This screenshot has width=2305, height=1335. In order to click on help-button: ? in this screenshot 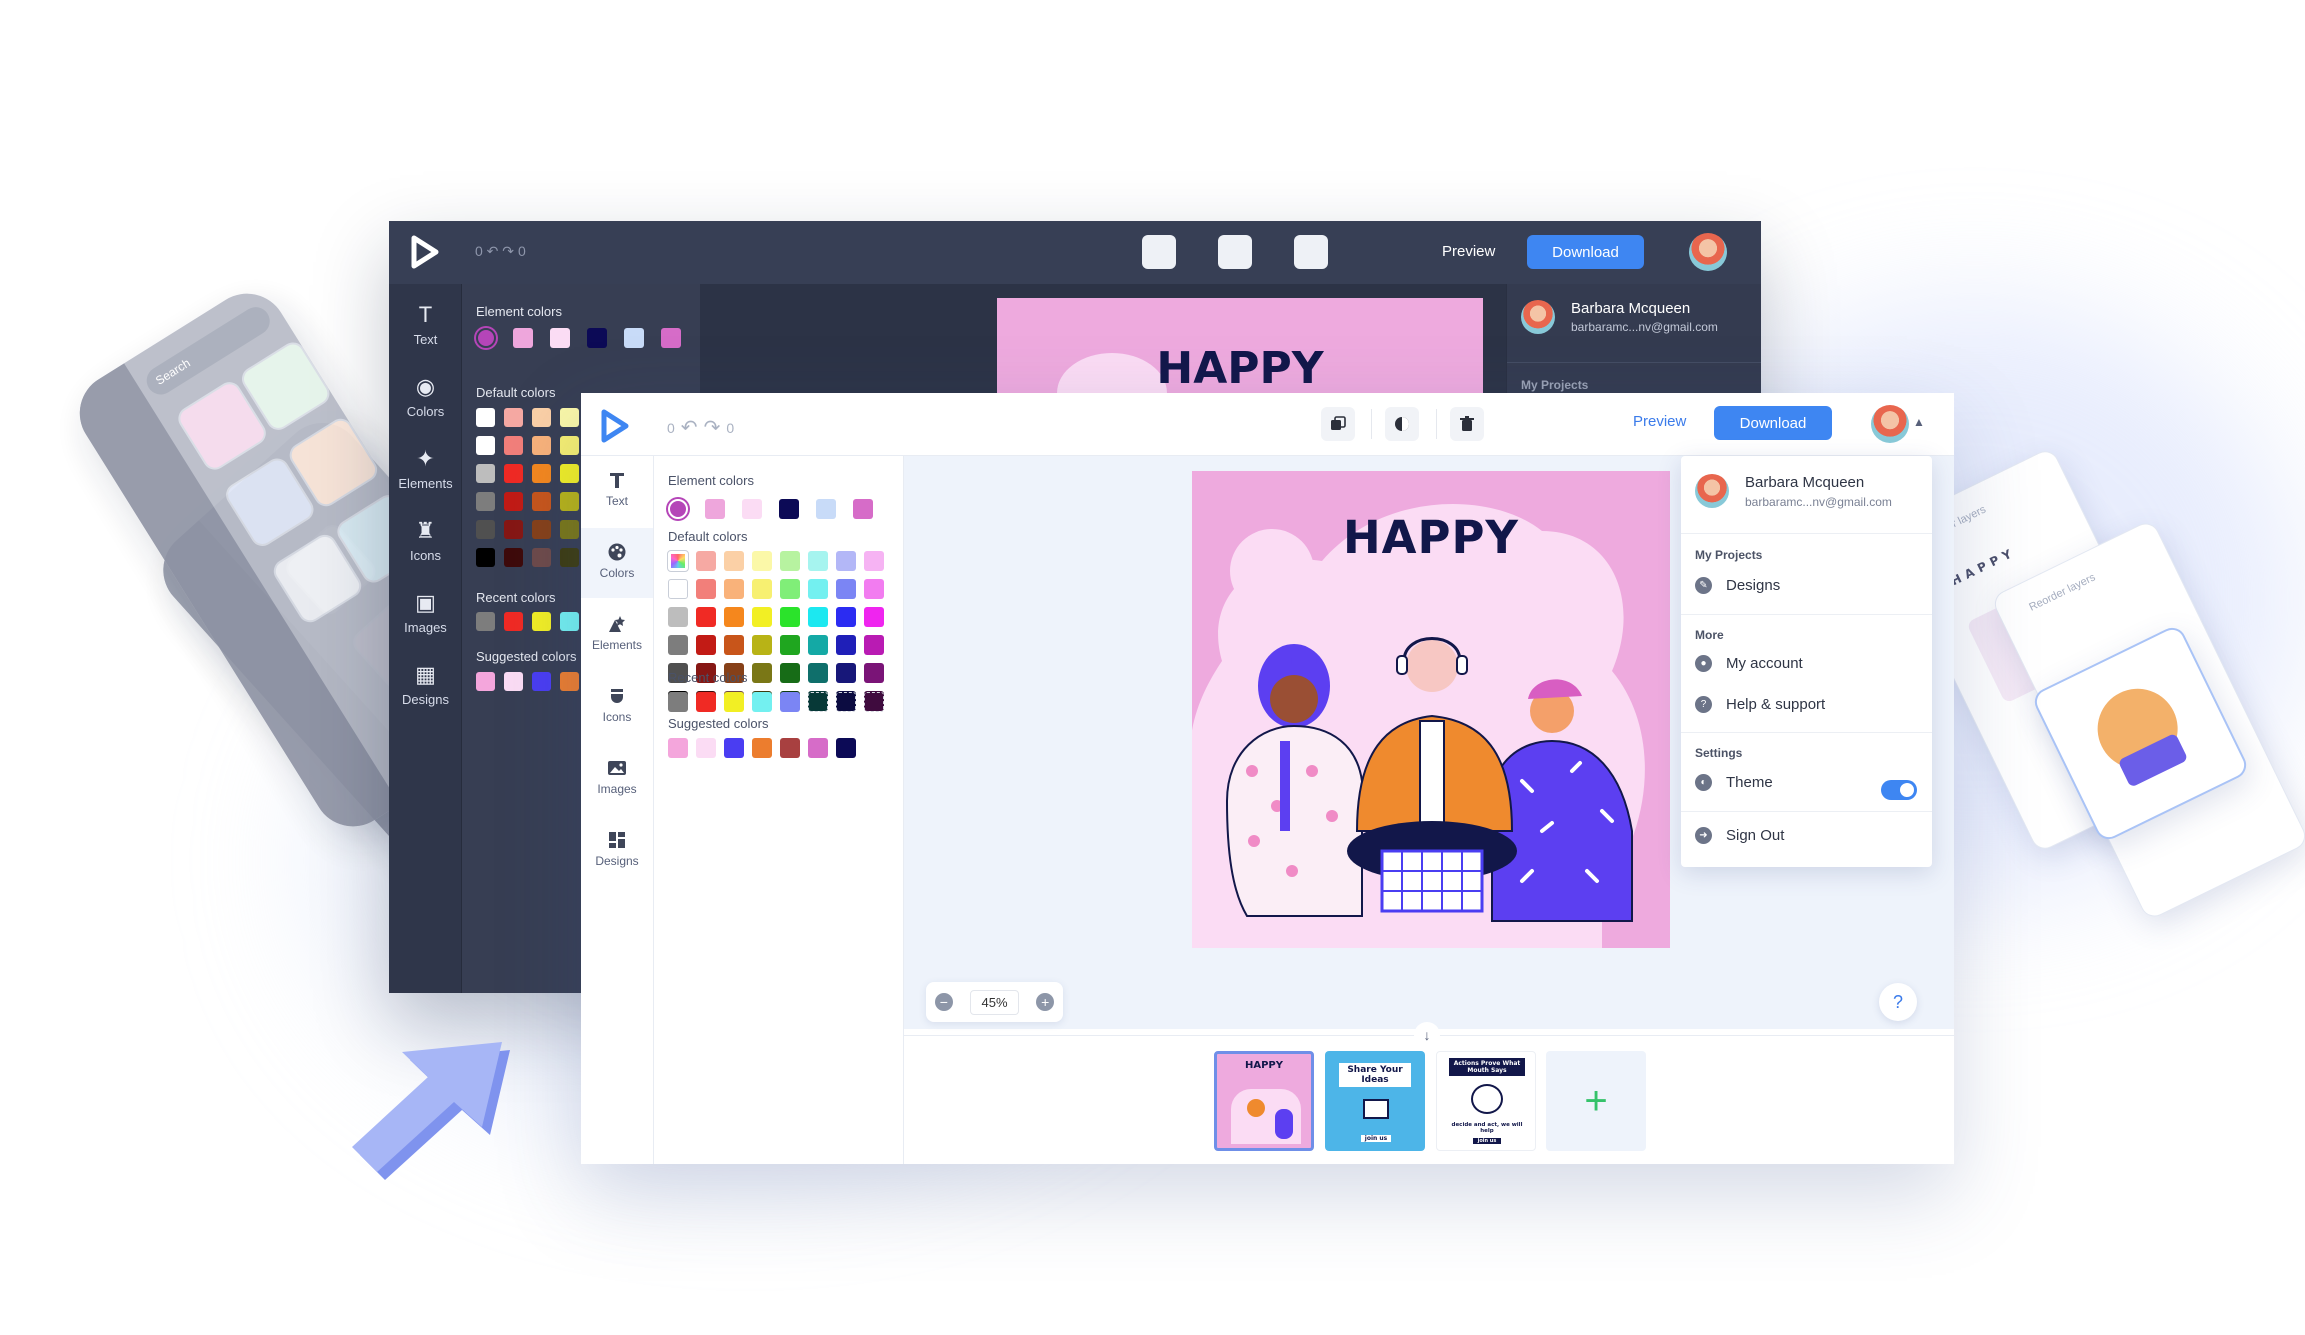, I will do `click(1898, 1002)`.